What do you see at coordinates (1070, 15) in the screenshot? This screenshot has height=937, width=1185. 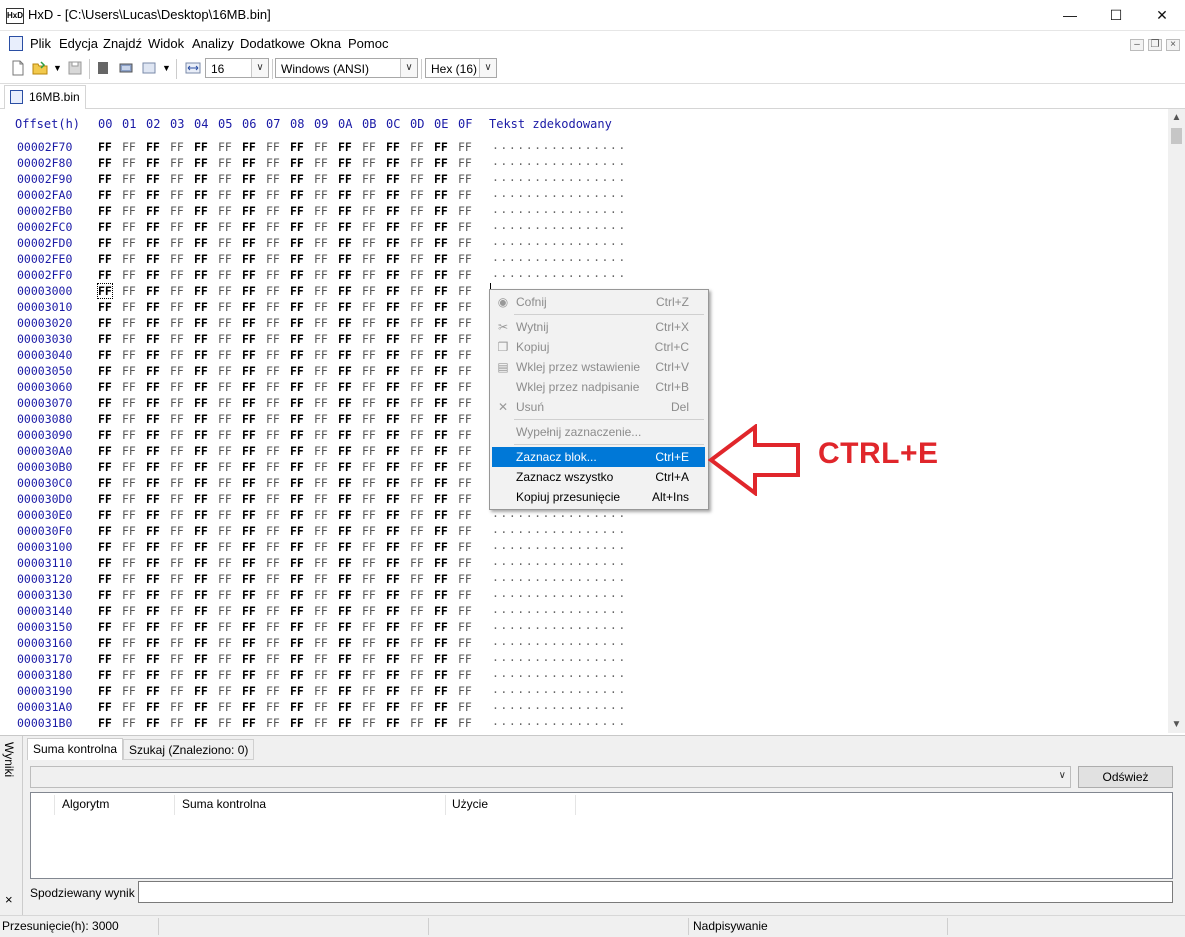 I see `minimize-button: —` at bounding box center [1070, 15].